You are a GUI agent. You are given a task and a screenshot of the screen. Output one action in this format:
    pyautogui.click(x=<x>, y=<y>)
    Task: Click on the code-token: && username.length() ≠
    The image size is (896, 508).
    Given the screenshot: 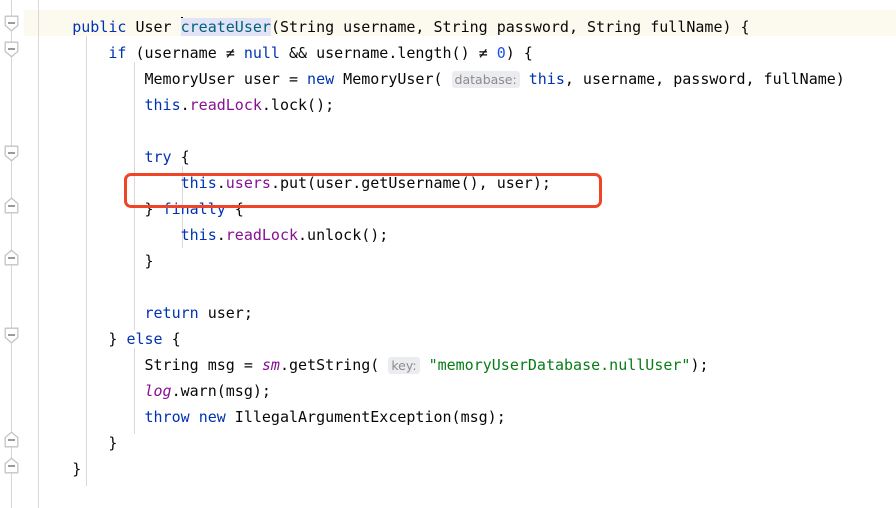 What is the action you would take?
    pyautogui.click(x=388, y=53)
    